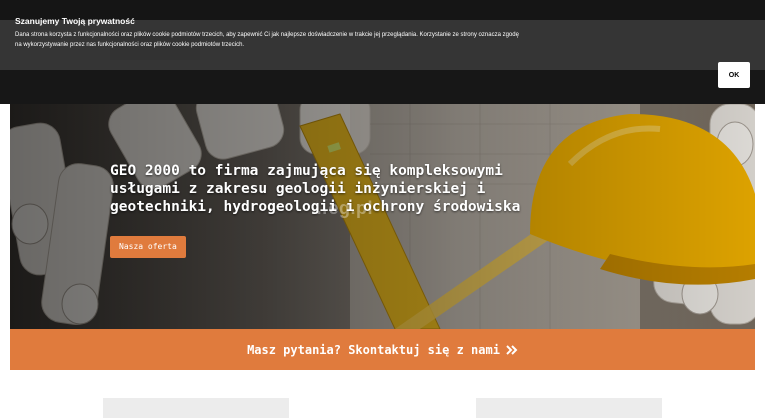 The image size is (765, 418). What do you see at coordinates (342, 208) in the screenshot?
I see `watermark: …eg.pl` at bounding box center [342, 208].